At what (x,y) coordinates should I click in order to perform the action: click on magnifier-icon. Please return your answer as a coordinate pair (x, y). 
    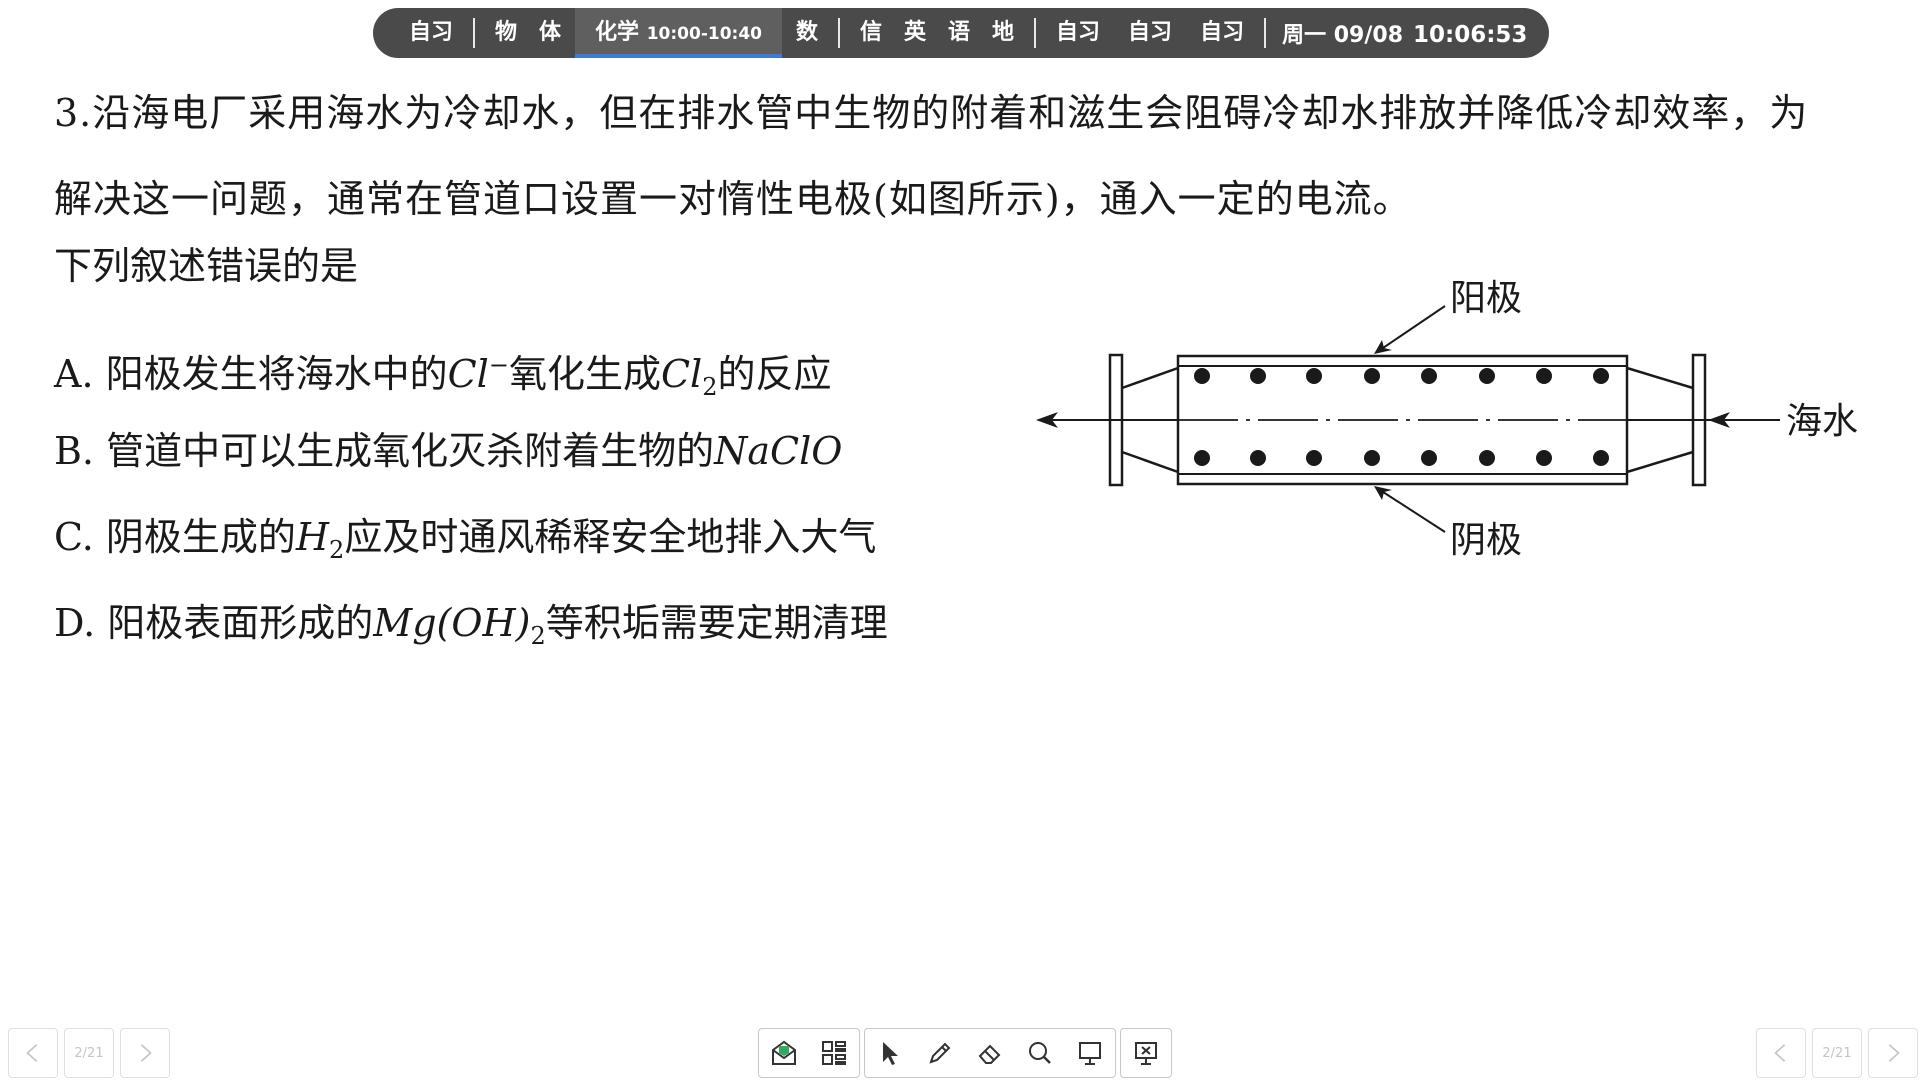
    Looking at the image, I should click on (1040, 1053).